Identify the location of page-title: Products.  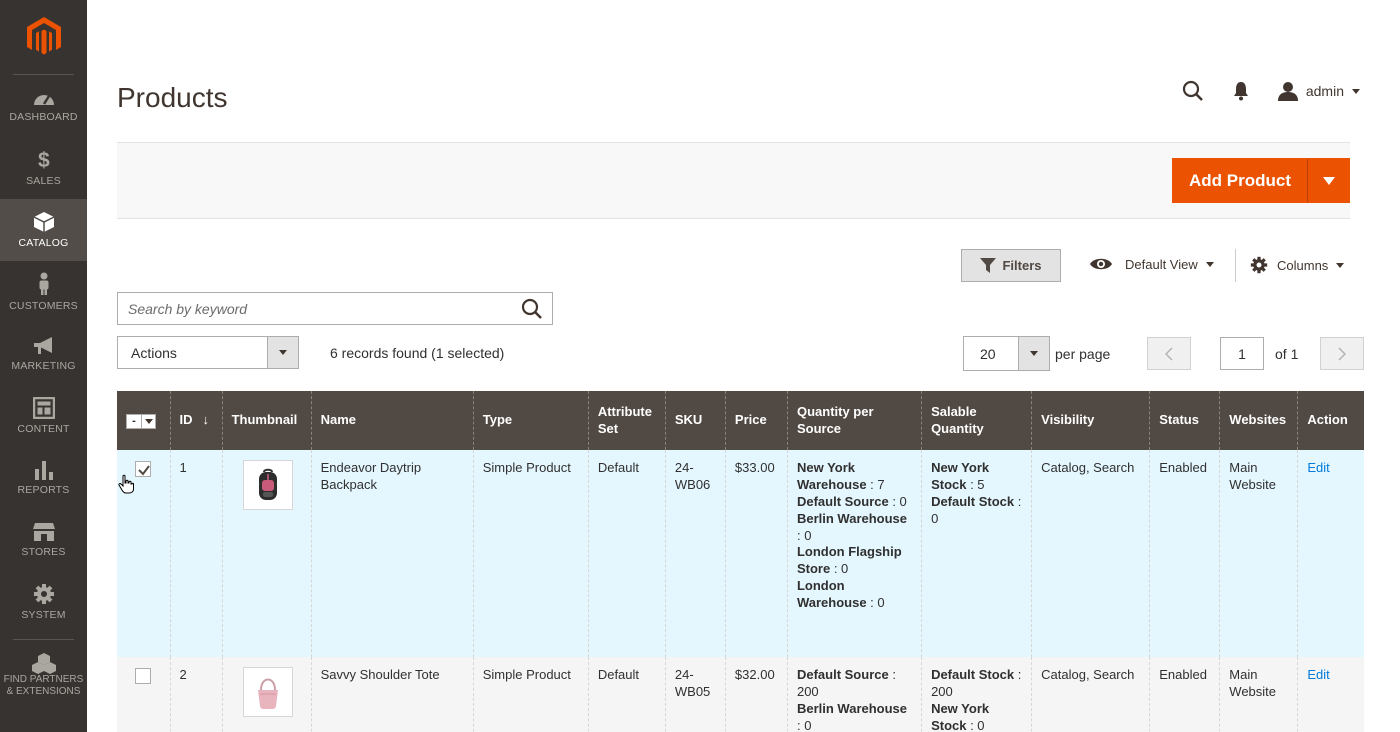
(172, 97).